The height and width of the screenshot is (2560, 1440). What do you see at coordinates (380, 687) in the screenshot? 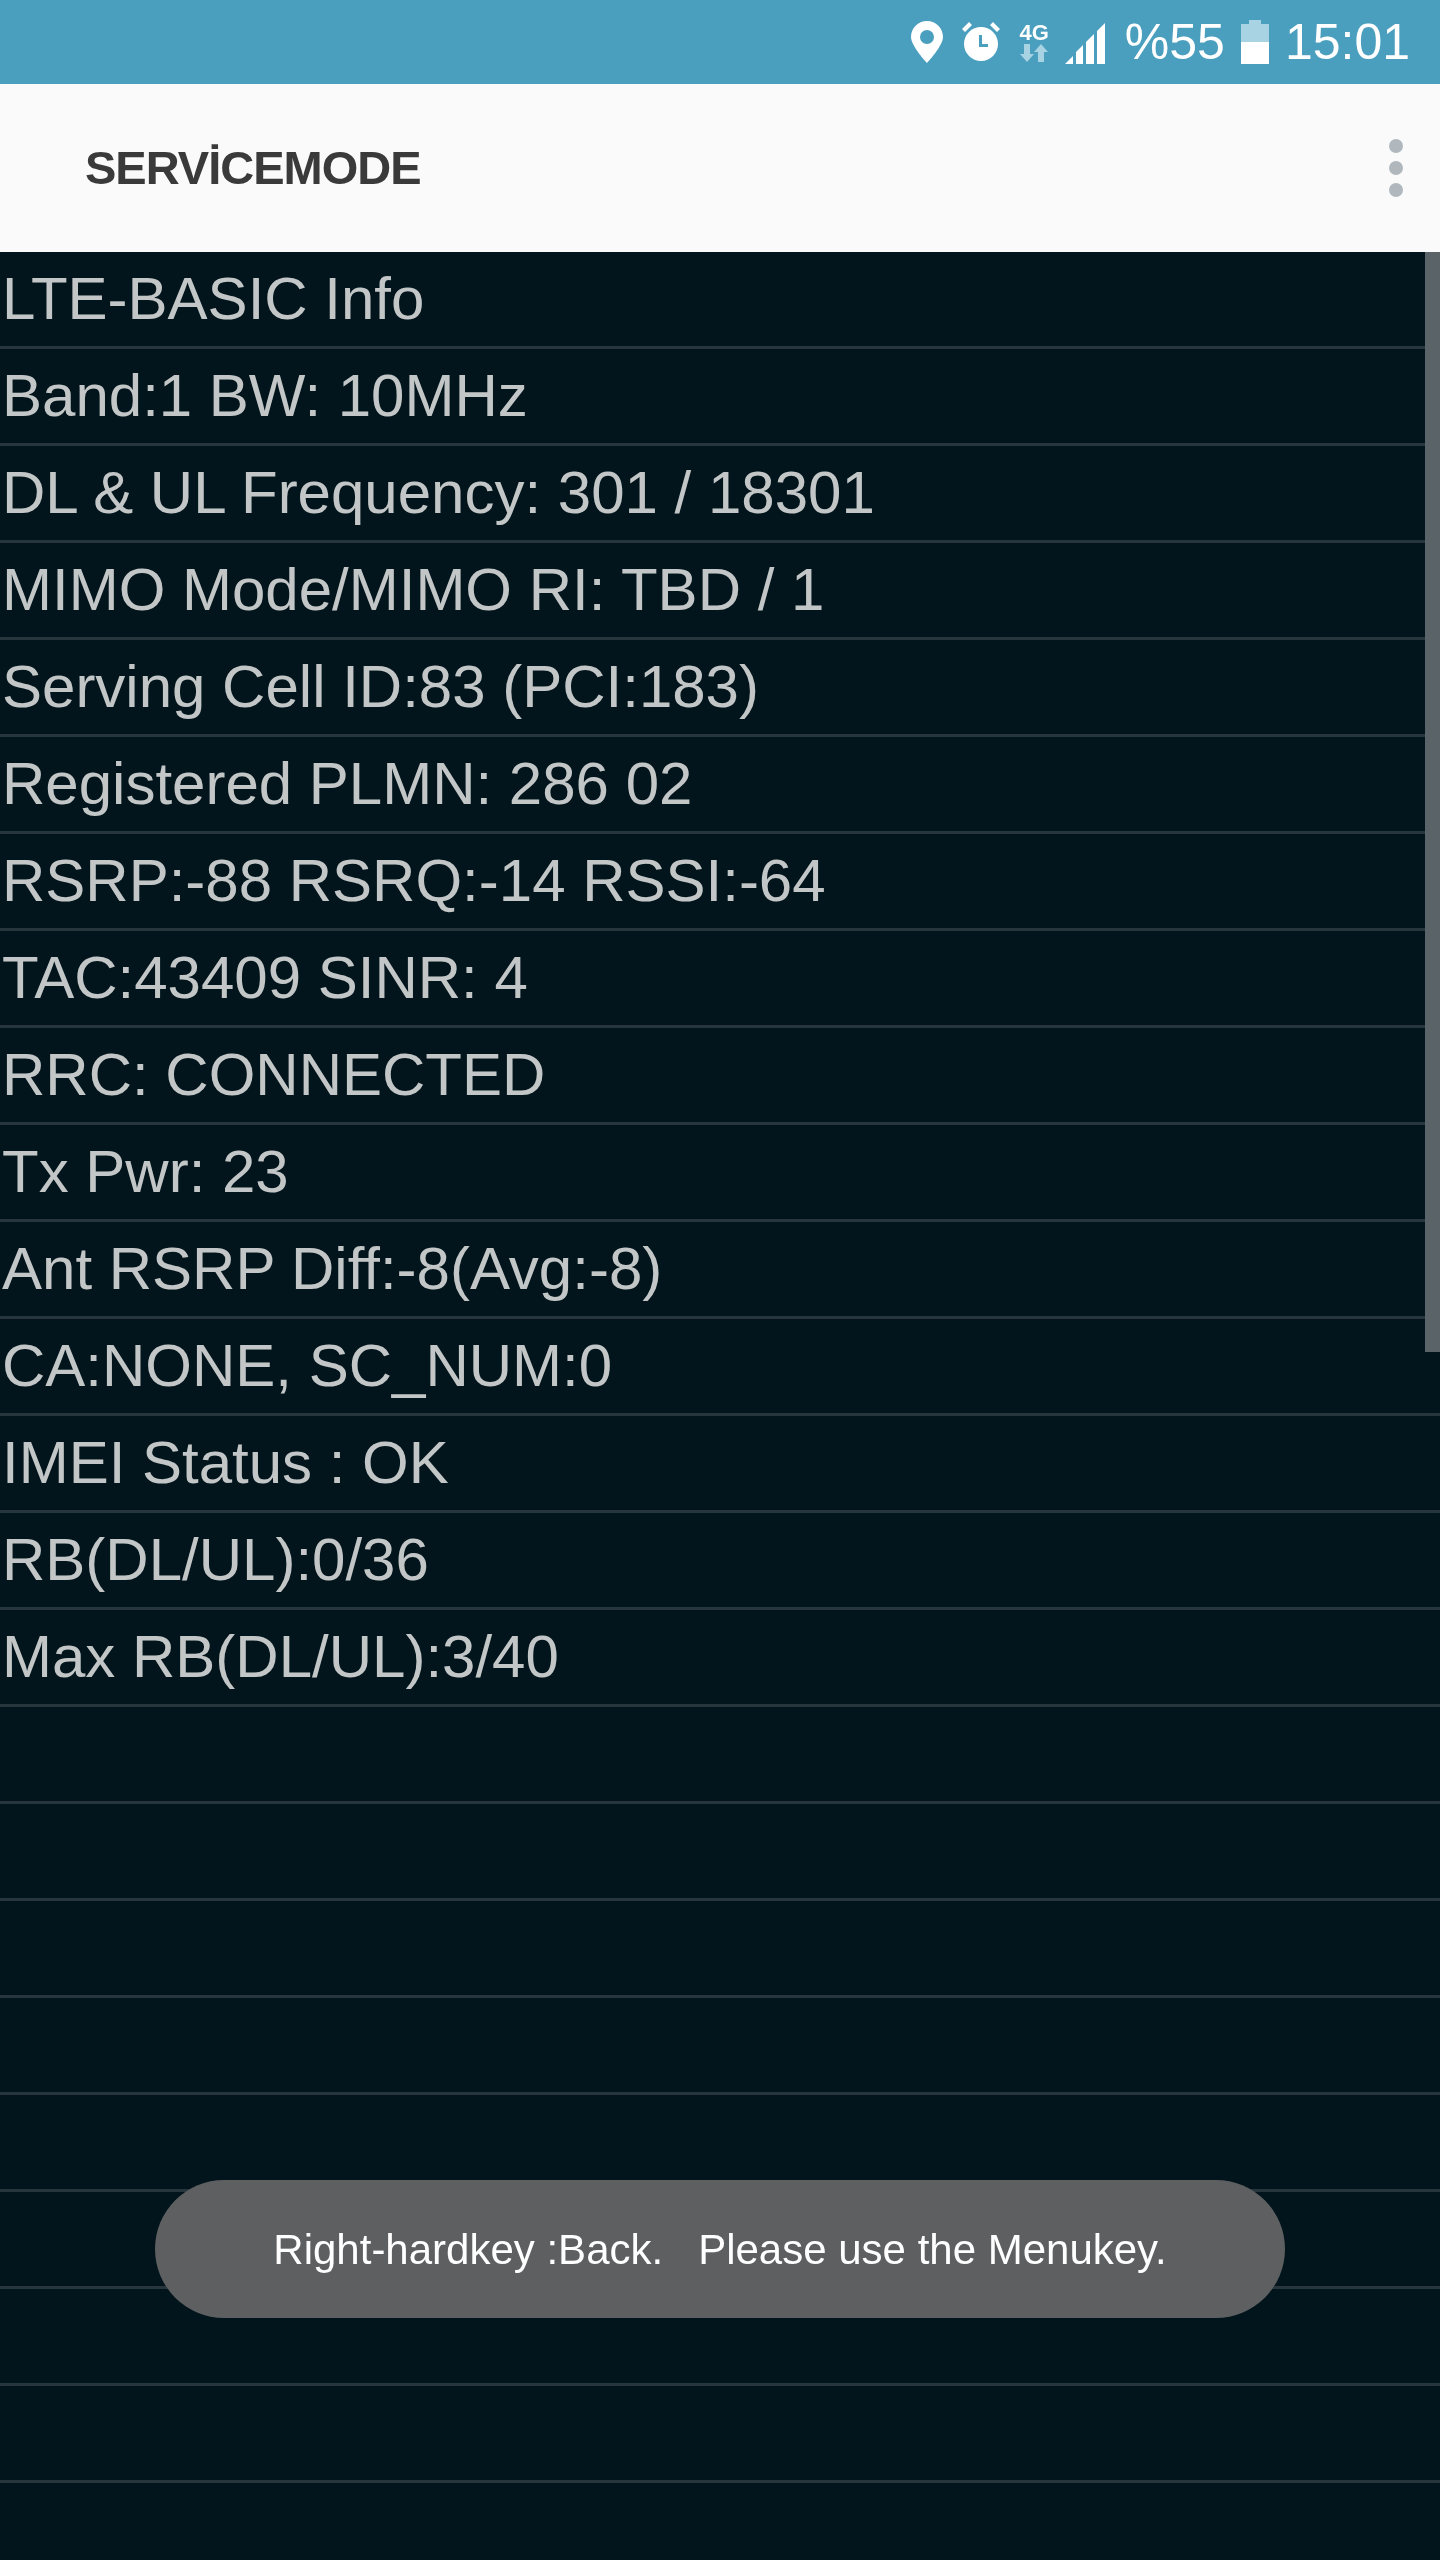
I see `info-line: Serving Cell ID:83 (PCI:183)` at bounding box center [380, 687].